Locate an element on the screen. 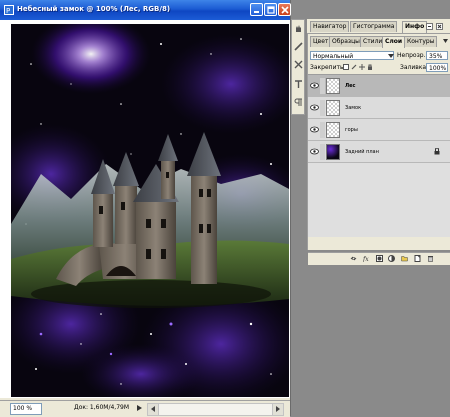  tab-swatches: Образцы is located at coordinates (346, 41).